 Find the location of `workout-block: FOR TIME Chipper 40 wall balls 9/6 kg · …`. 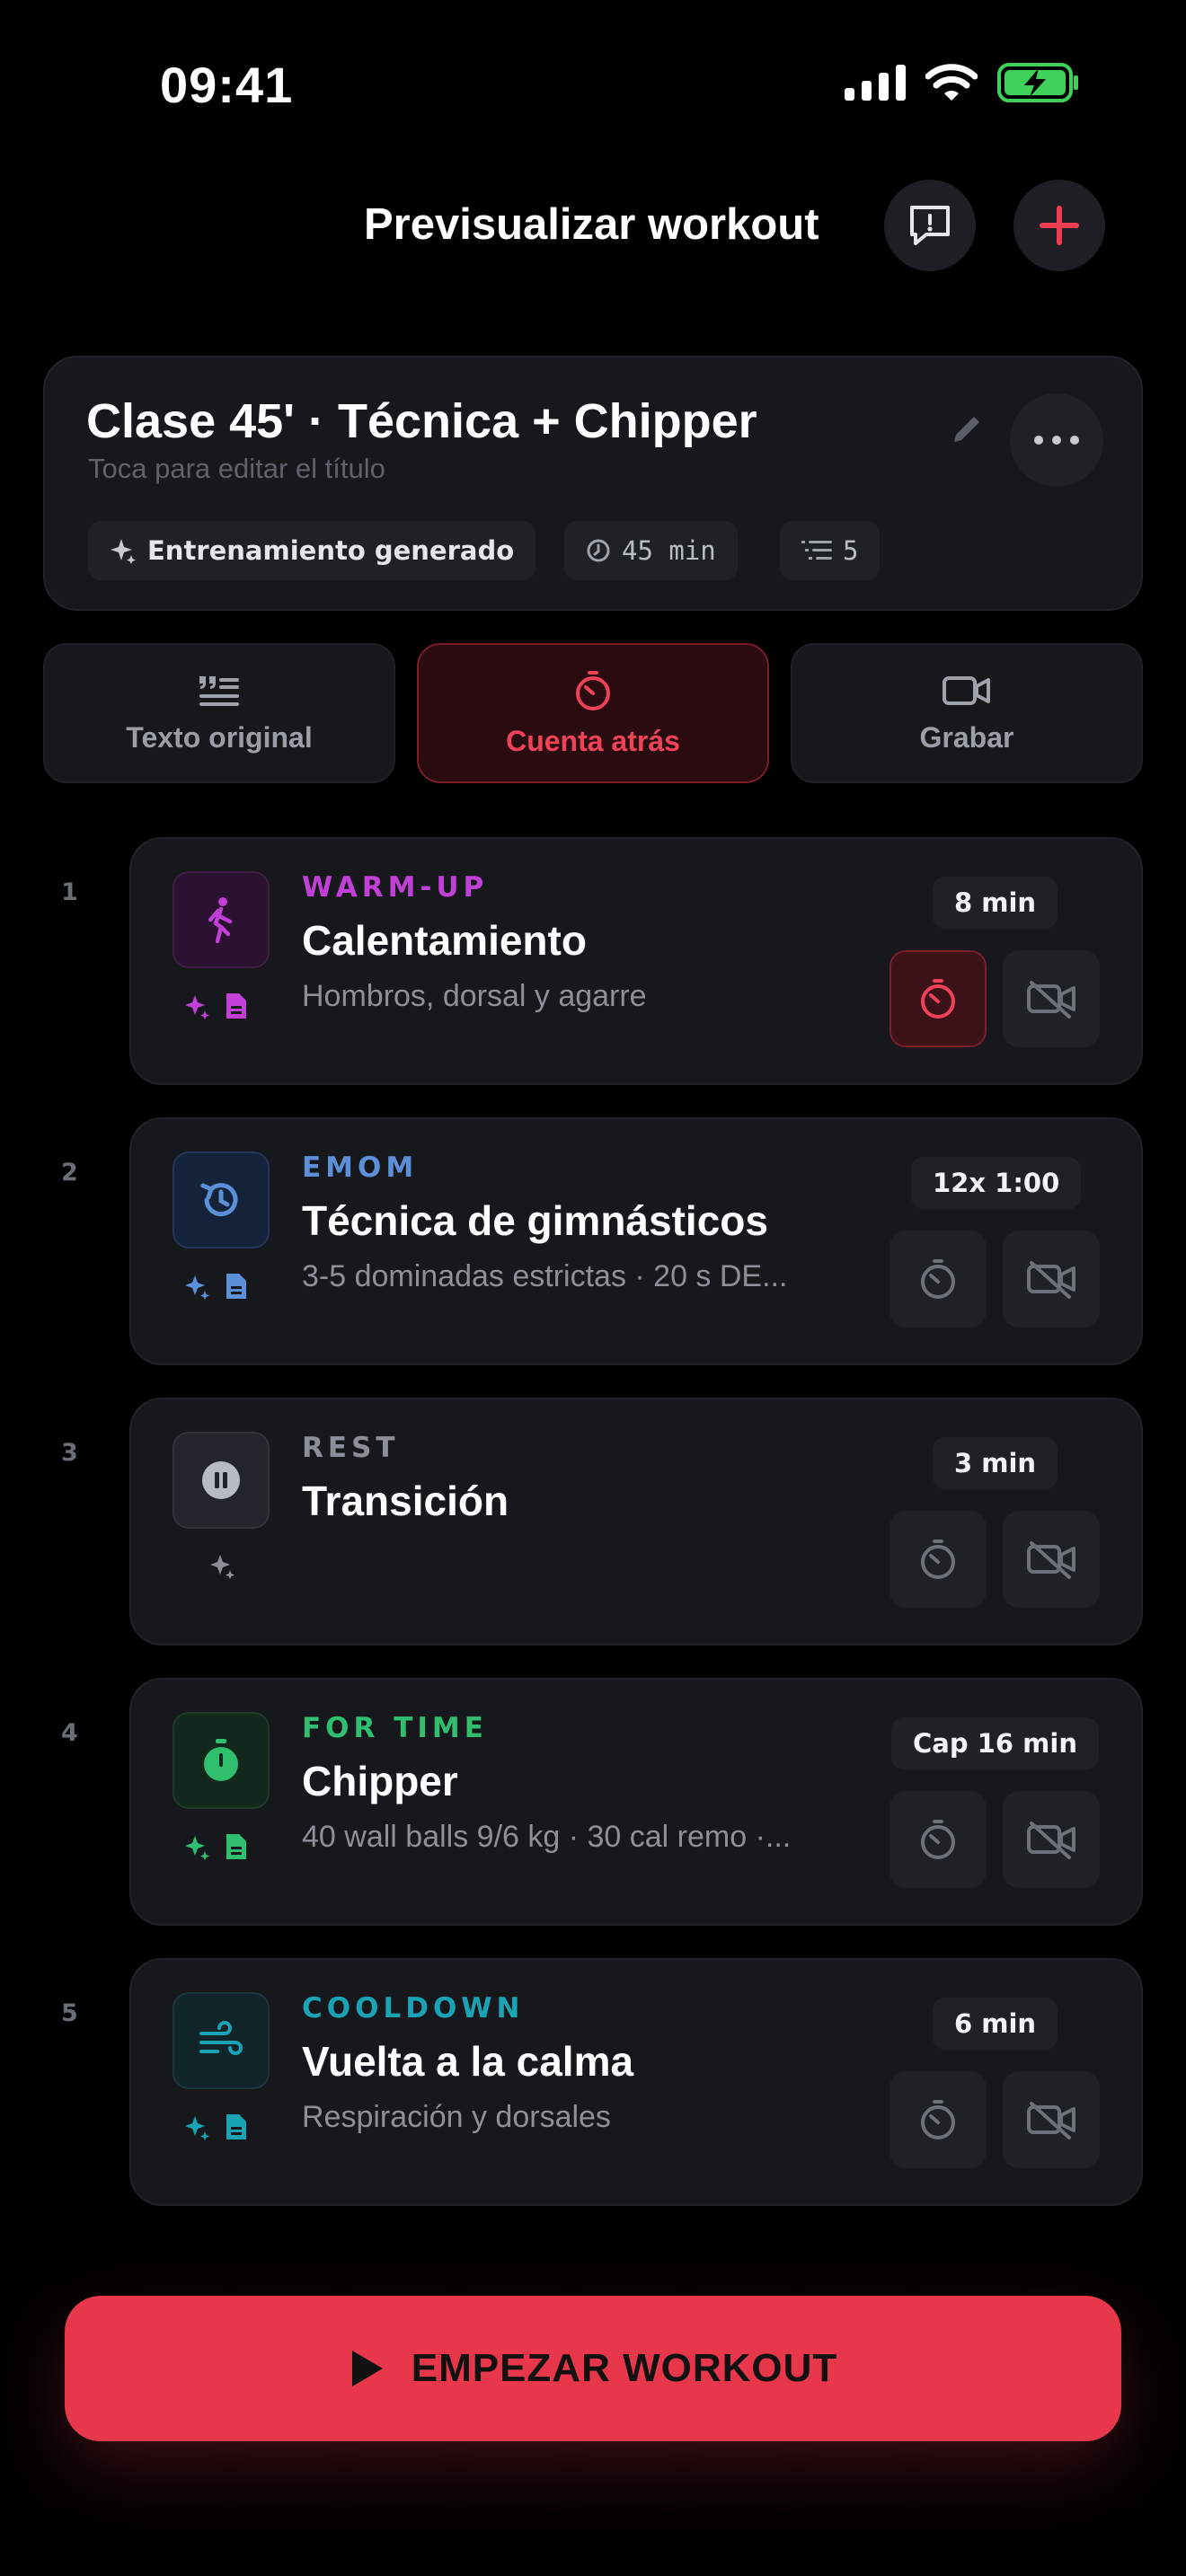

workout-block: FOR TIME Chipper 40 wall balls 9/6 kg · … is located at coordinates (636, 1802).